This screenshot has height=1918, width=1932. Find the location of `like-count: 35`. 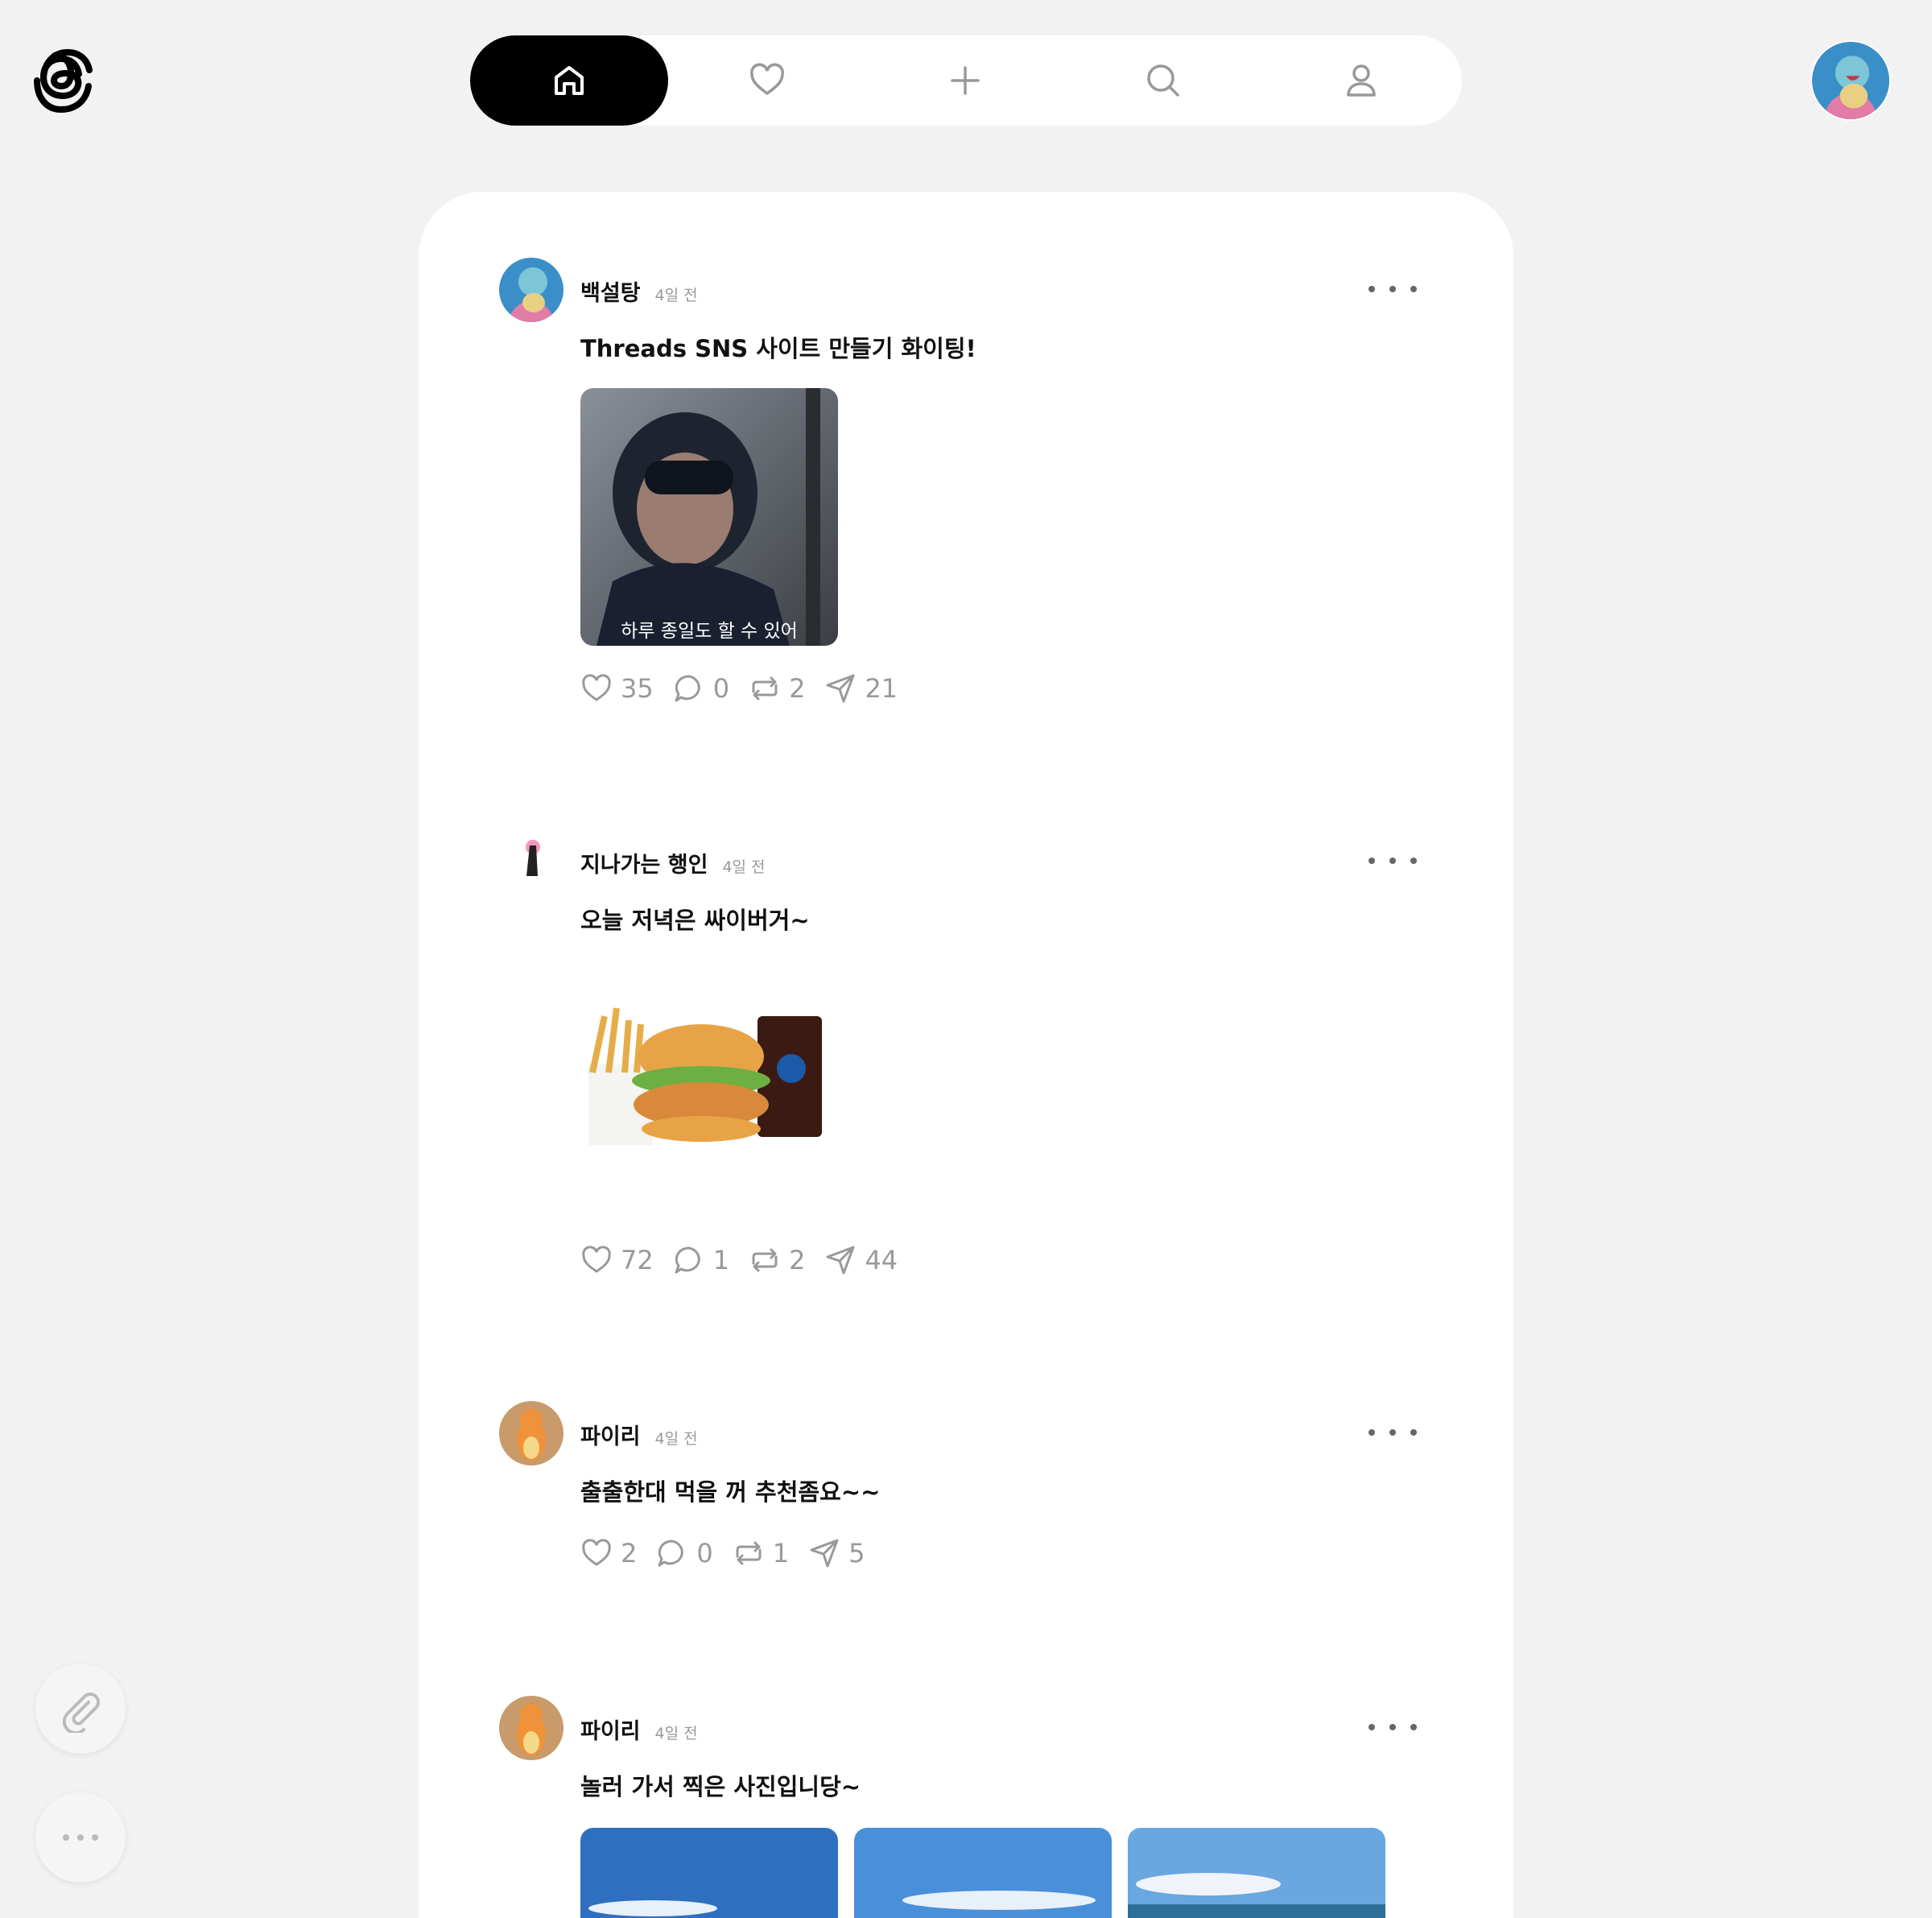

like-count: 35 is located at coordinates (637, 688).